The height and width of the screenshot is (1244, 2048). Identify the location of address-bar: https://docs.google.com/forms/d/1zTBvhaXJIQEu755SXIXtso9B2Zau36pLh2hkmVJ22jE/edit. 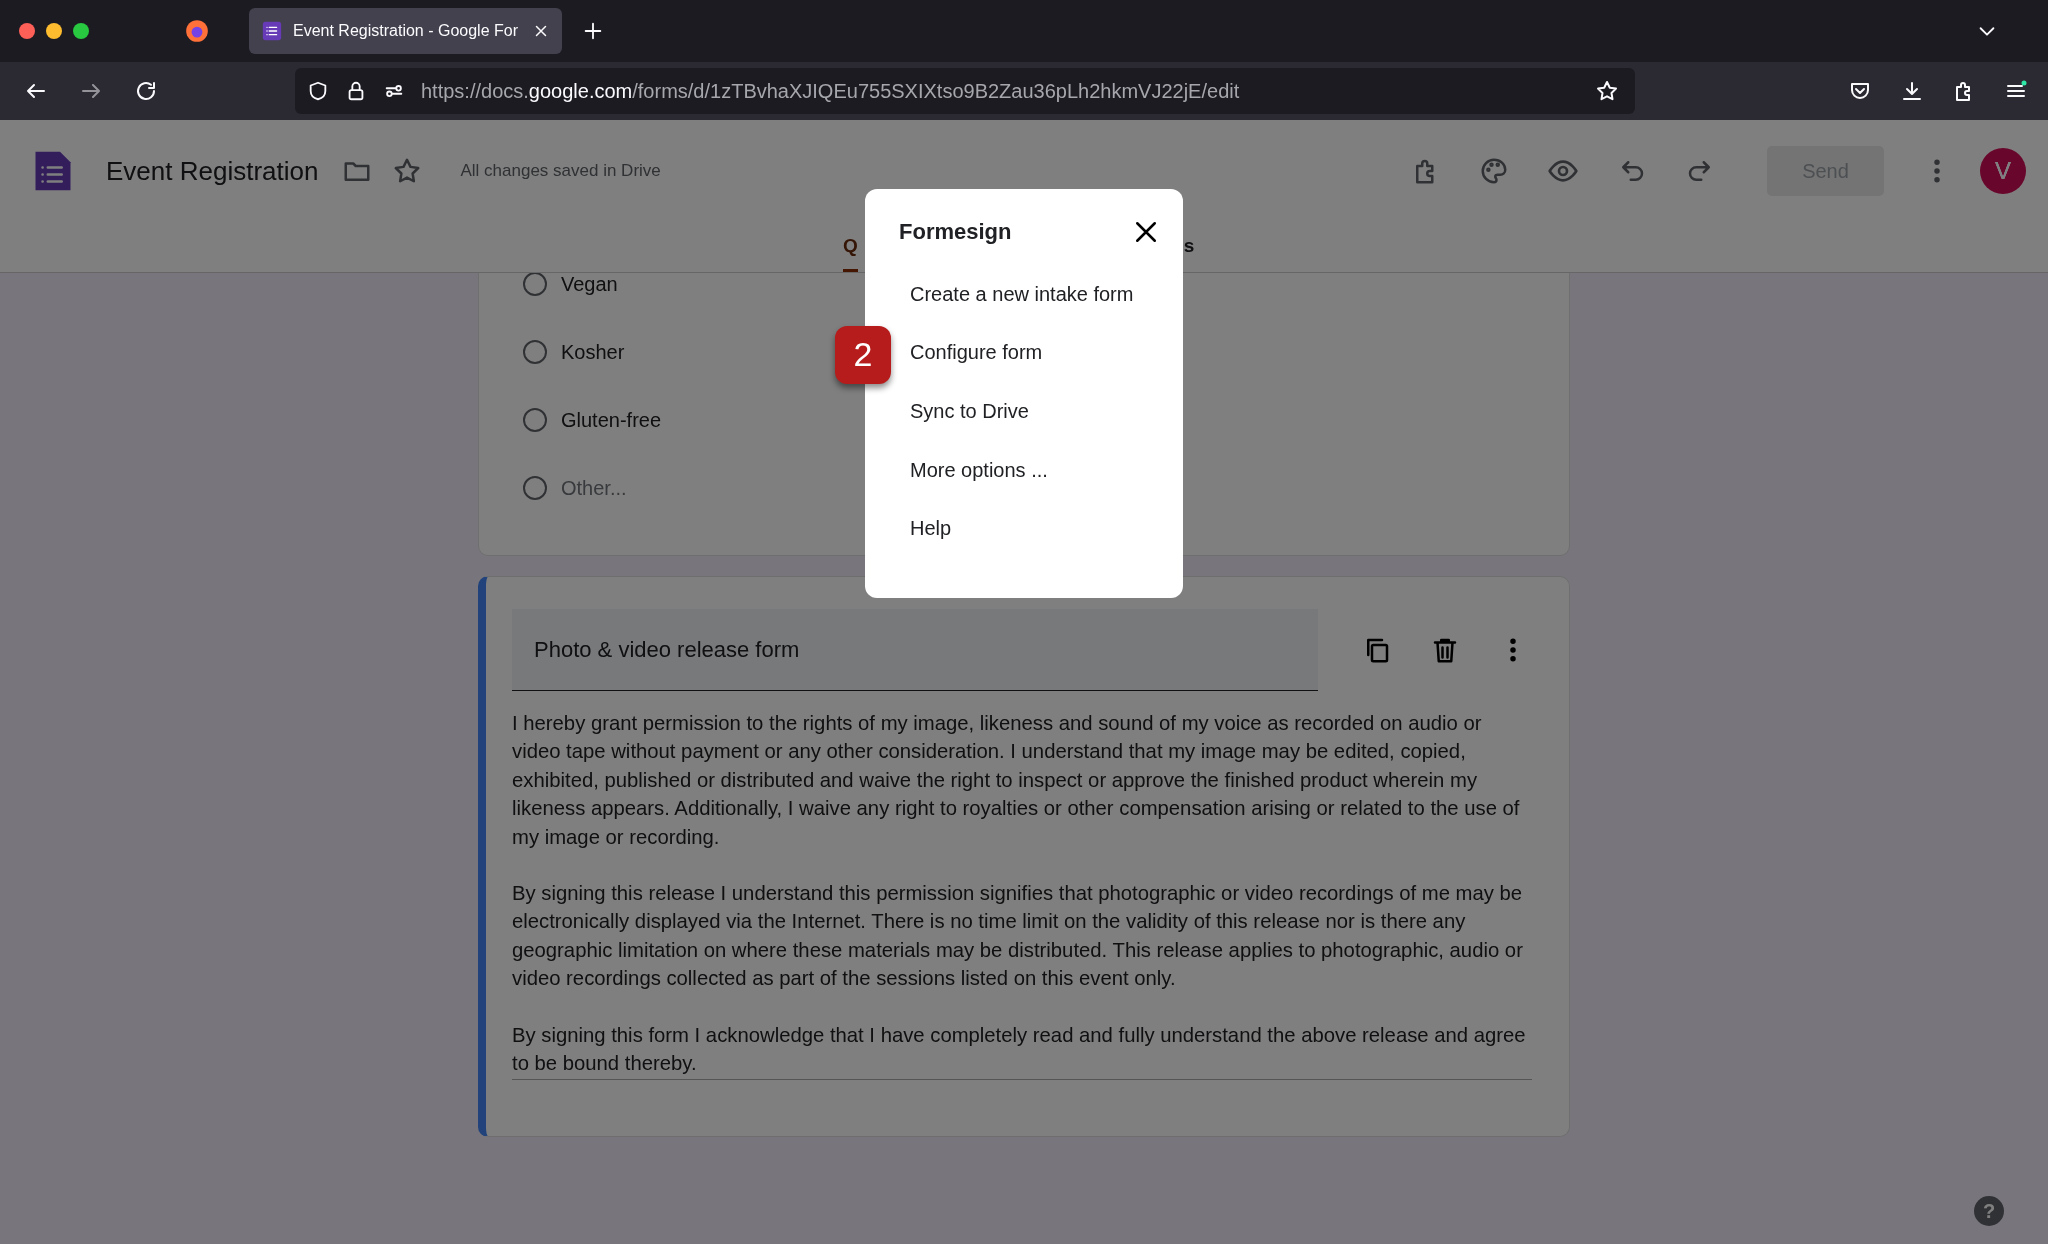
(965, 91).